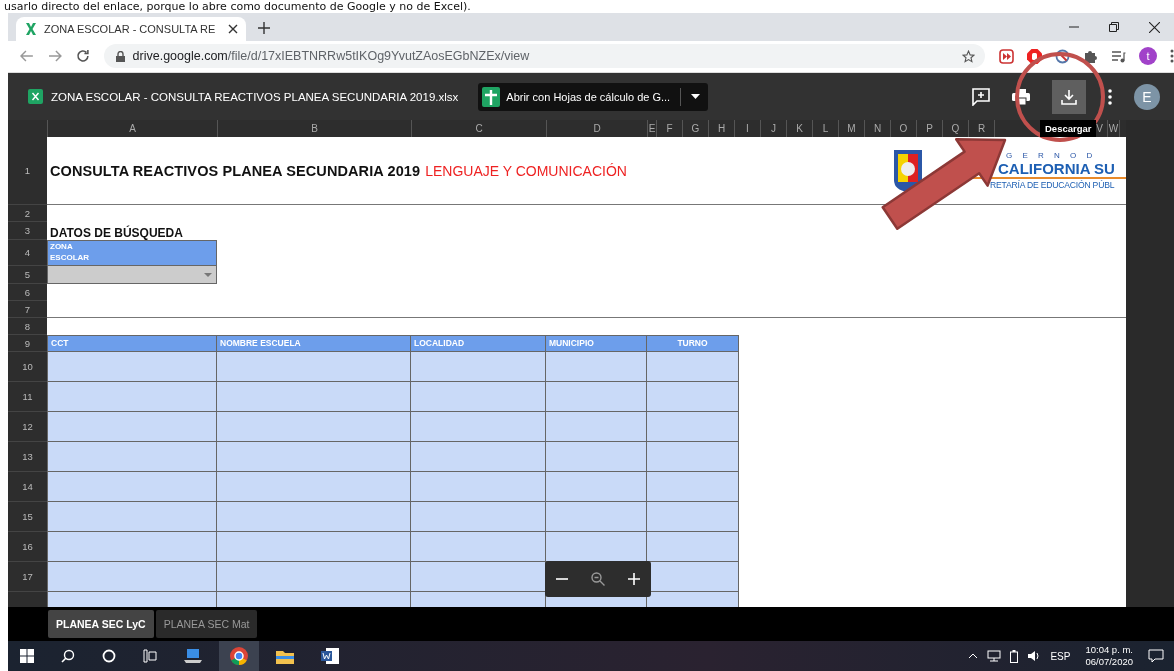 This screenshot has height=671, width=1174. Describe the element at coordinates (150, 656) in the screenshot. I see `task-view-icon` at that location.